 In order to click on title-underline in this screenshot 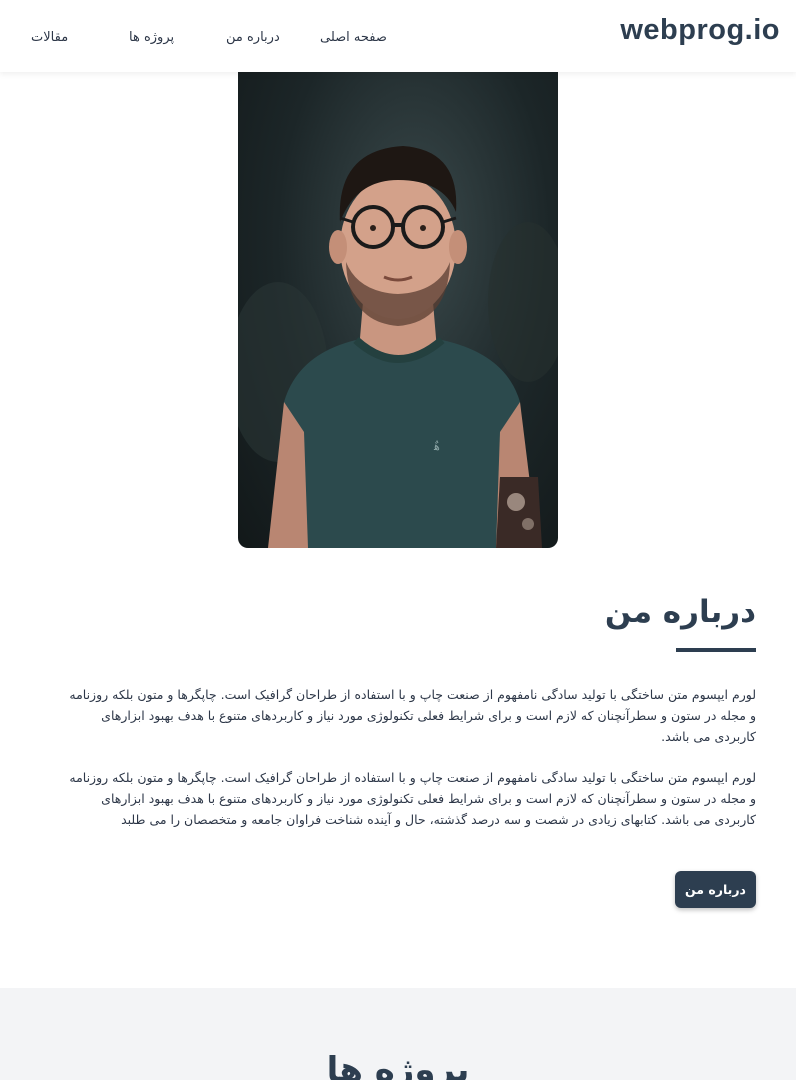, I will do `click(716, 650)`.